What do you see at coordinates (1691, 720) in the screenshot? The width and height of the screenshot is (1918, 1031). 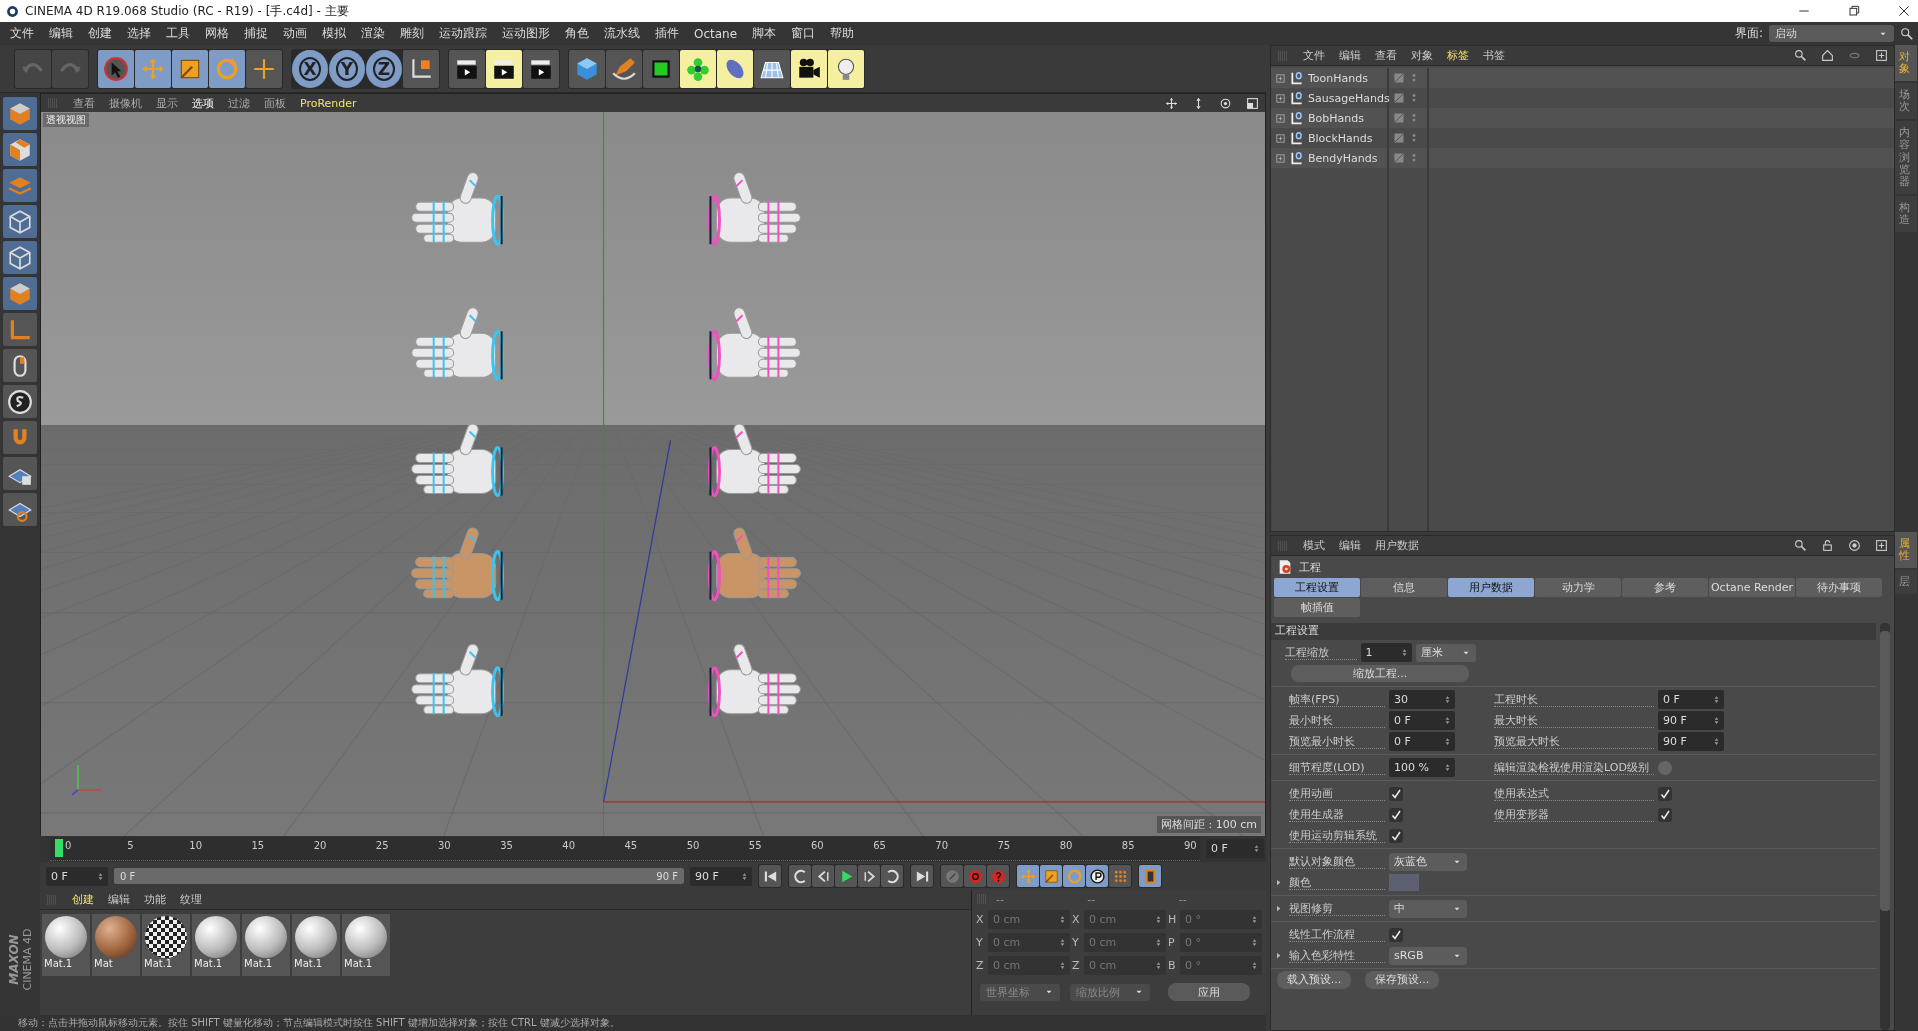 I see `number-field: 90 F` at bounding box center [1691, 720].